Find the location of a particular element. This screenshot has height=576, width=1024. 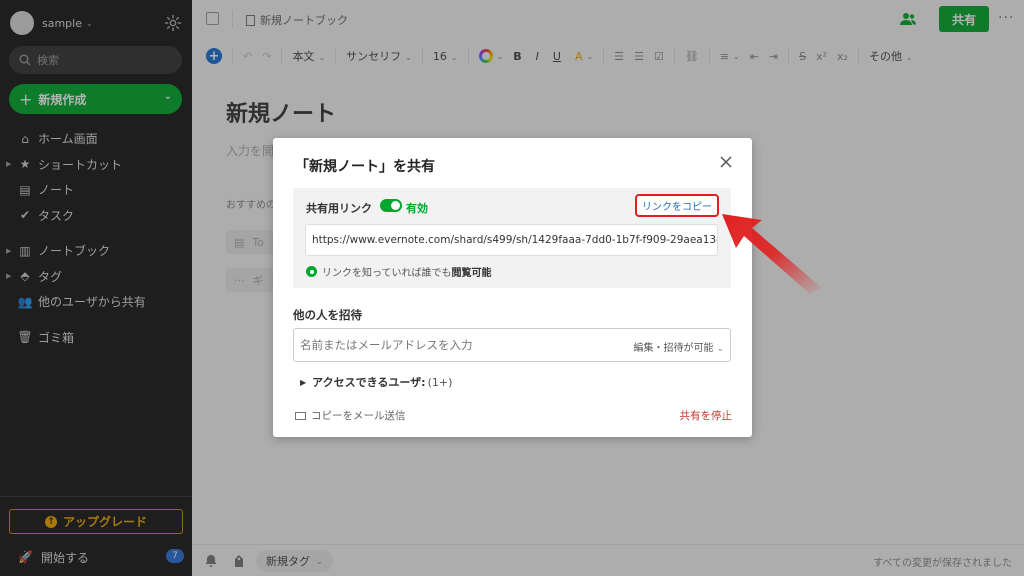

eye-icon is located at coordinates (311, 271).